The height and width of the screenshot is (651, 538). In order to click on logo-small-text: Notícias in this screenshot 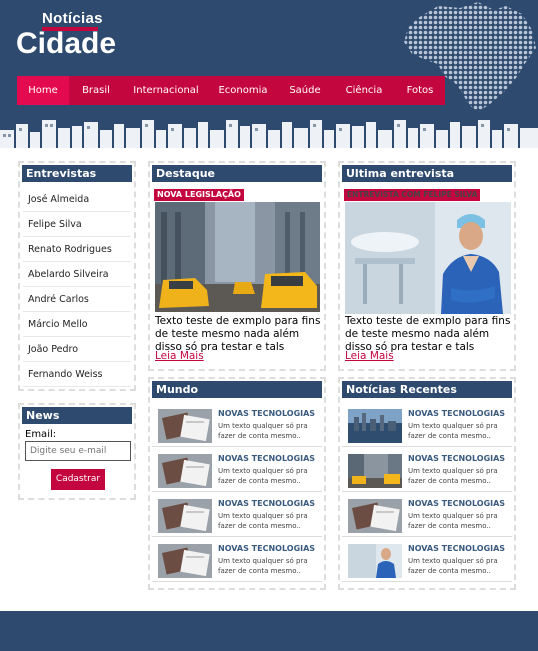, I will do `click(72, 18)`.